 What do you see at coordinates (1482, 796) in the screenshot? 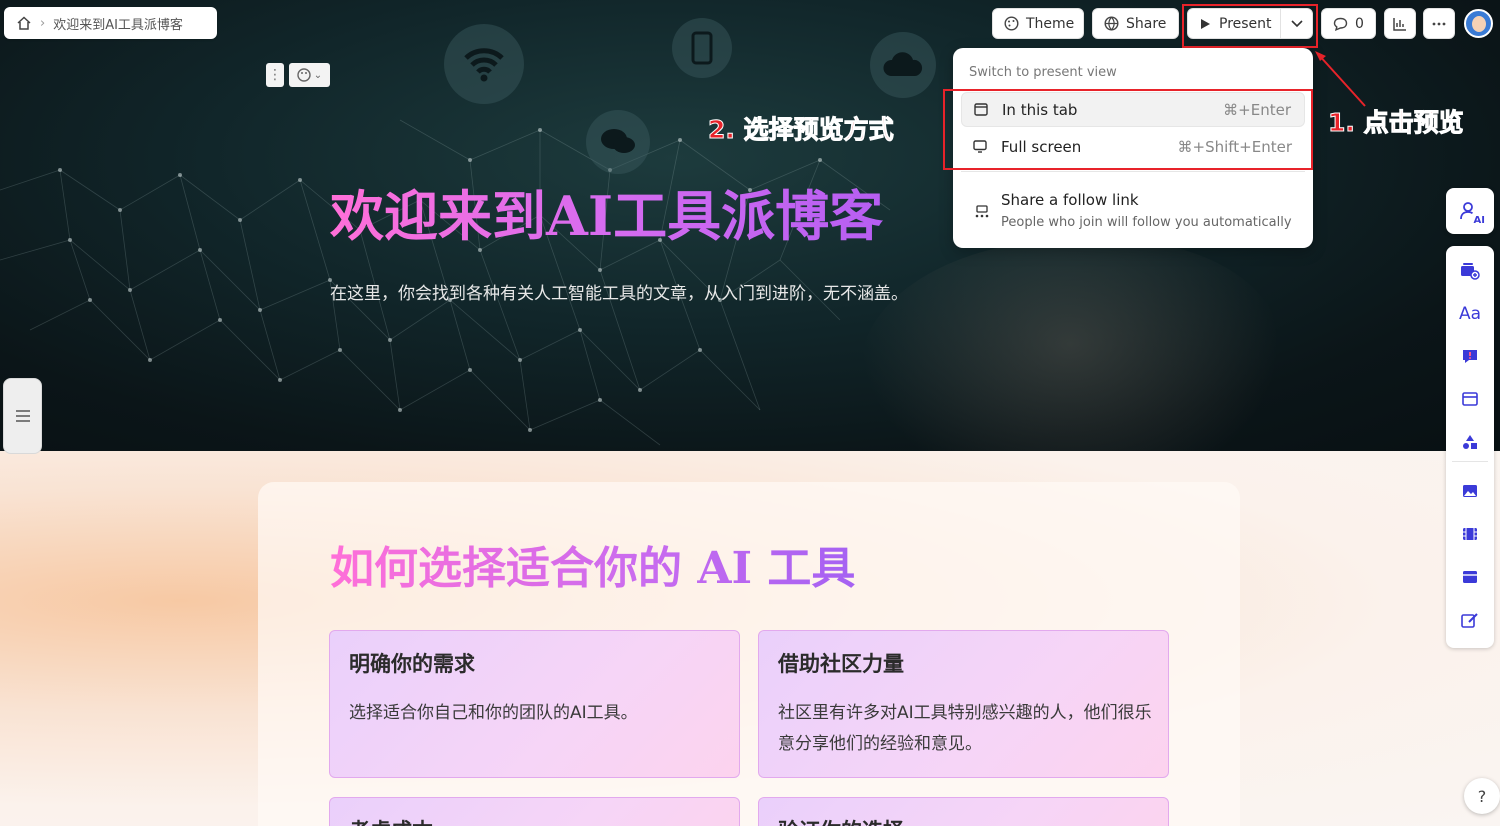
I see `help-button: ?` at bounding box center [1482, 796].